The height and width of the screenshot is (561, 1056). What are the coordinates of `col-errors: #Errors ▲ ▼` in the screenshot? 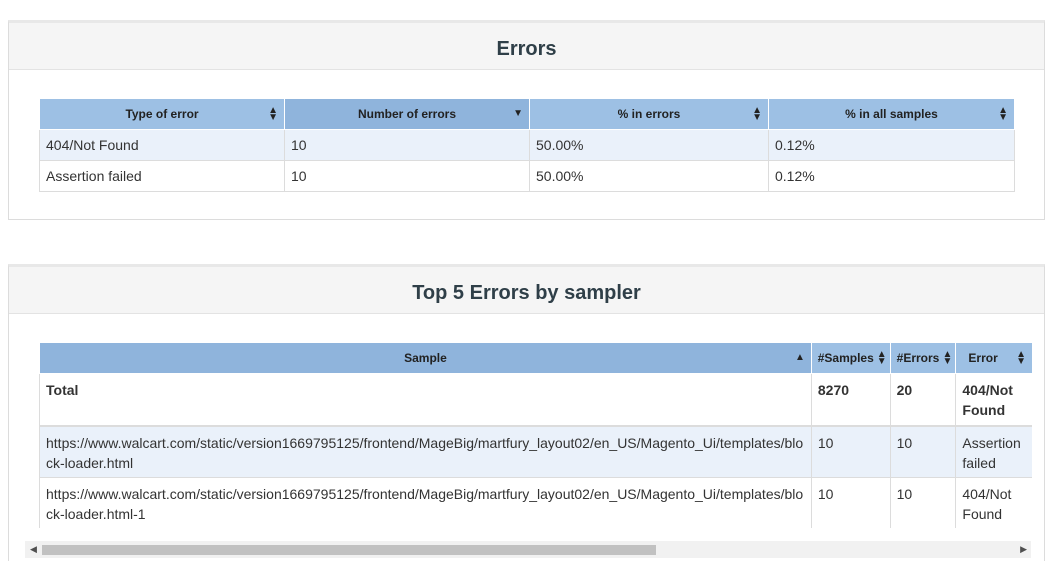 It's located at (923, 358).